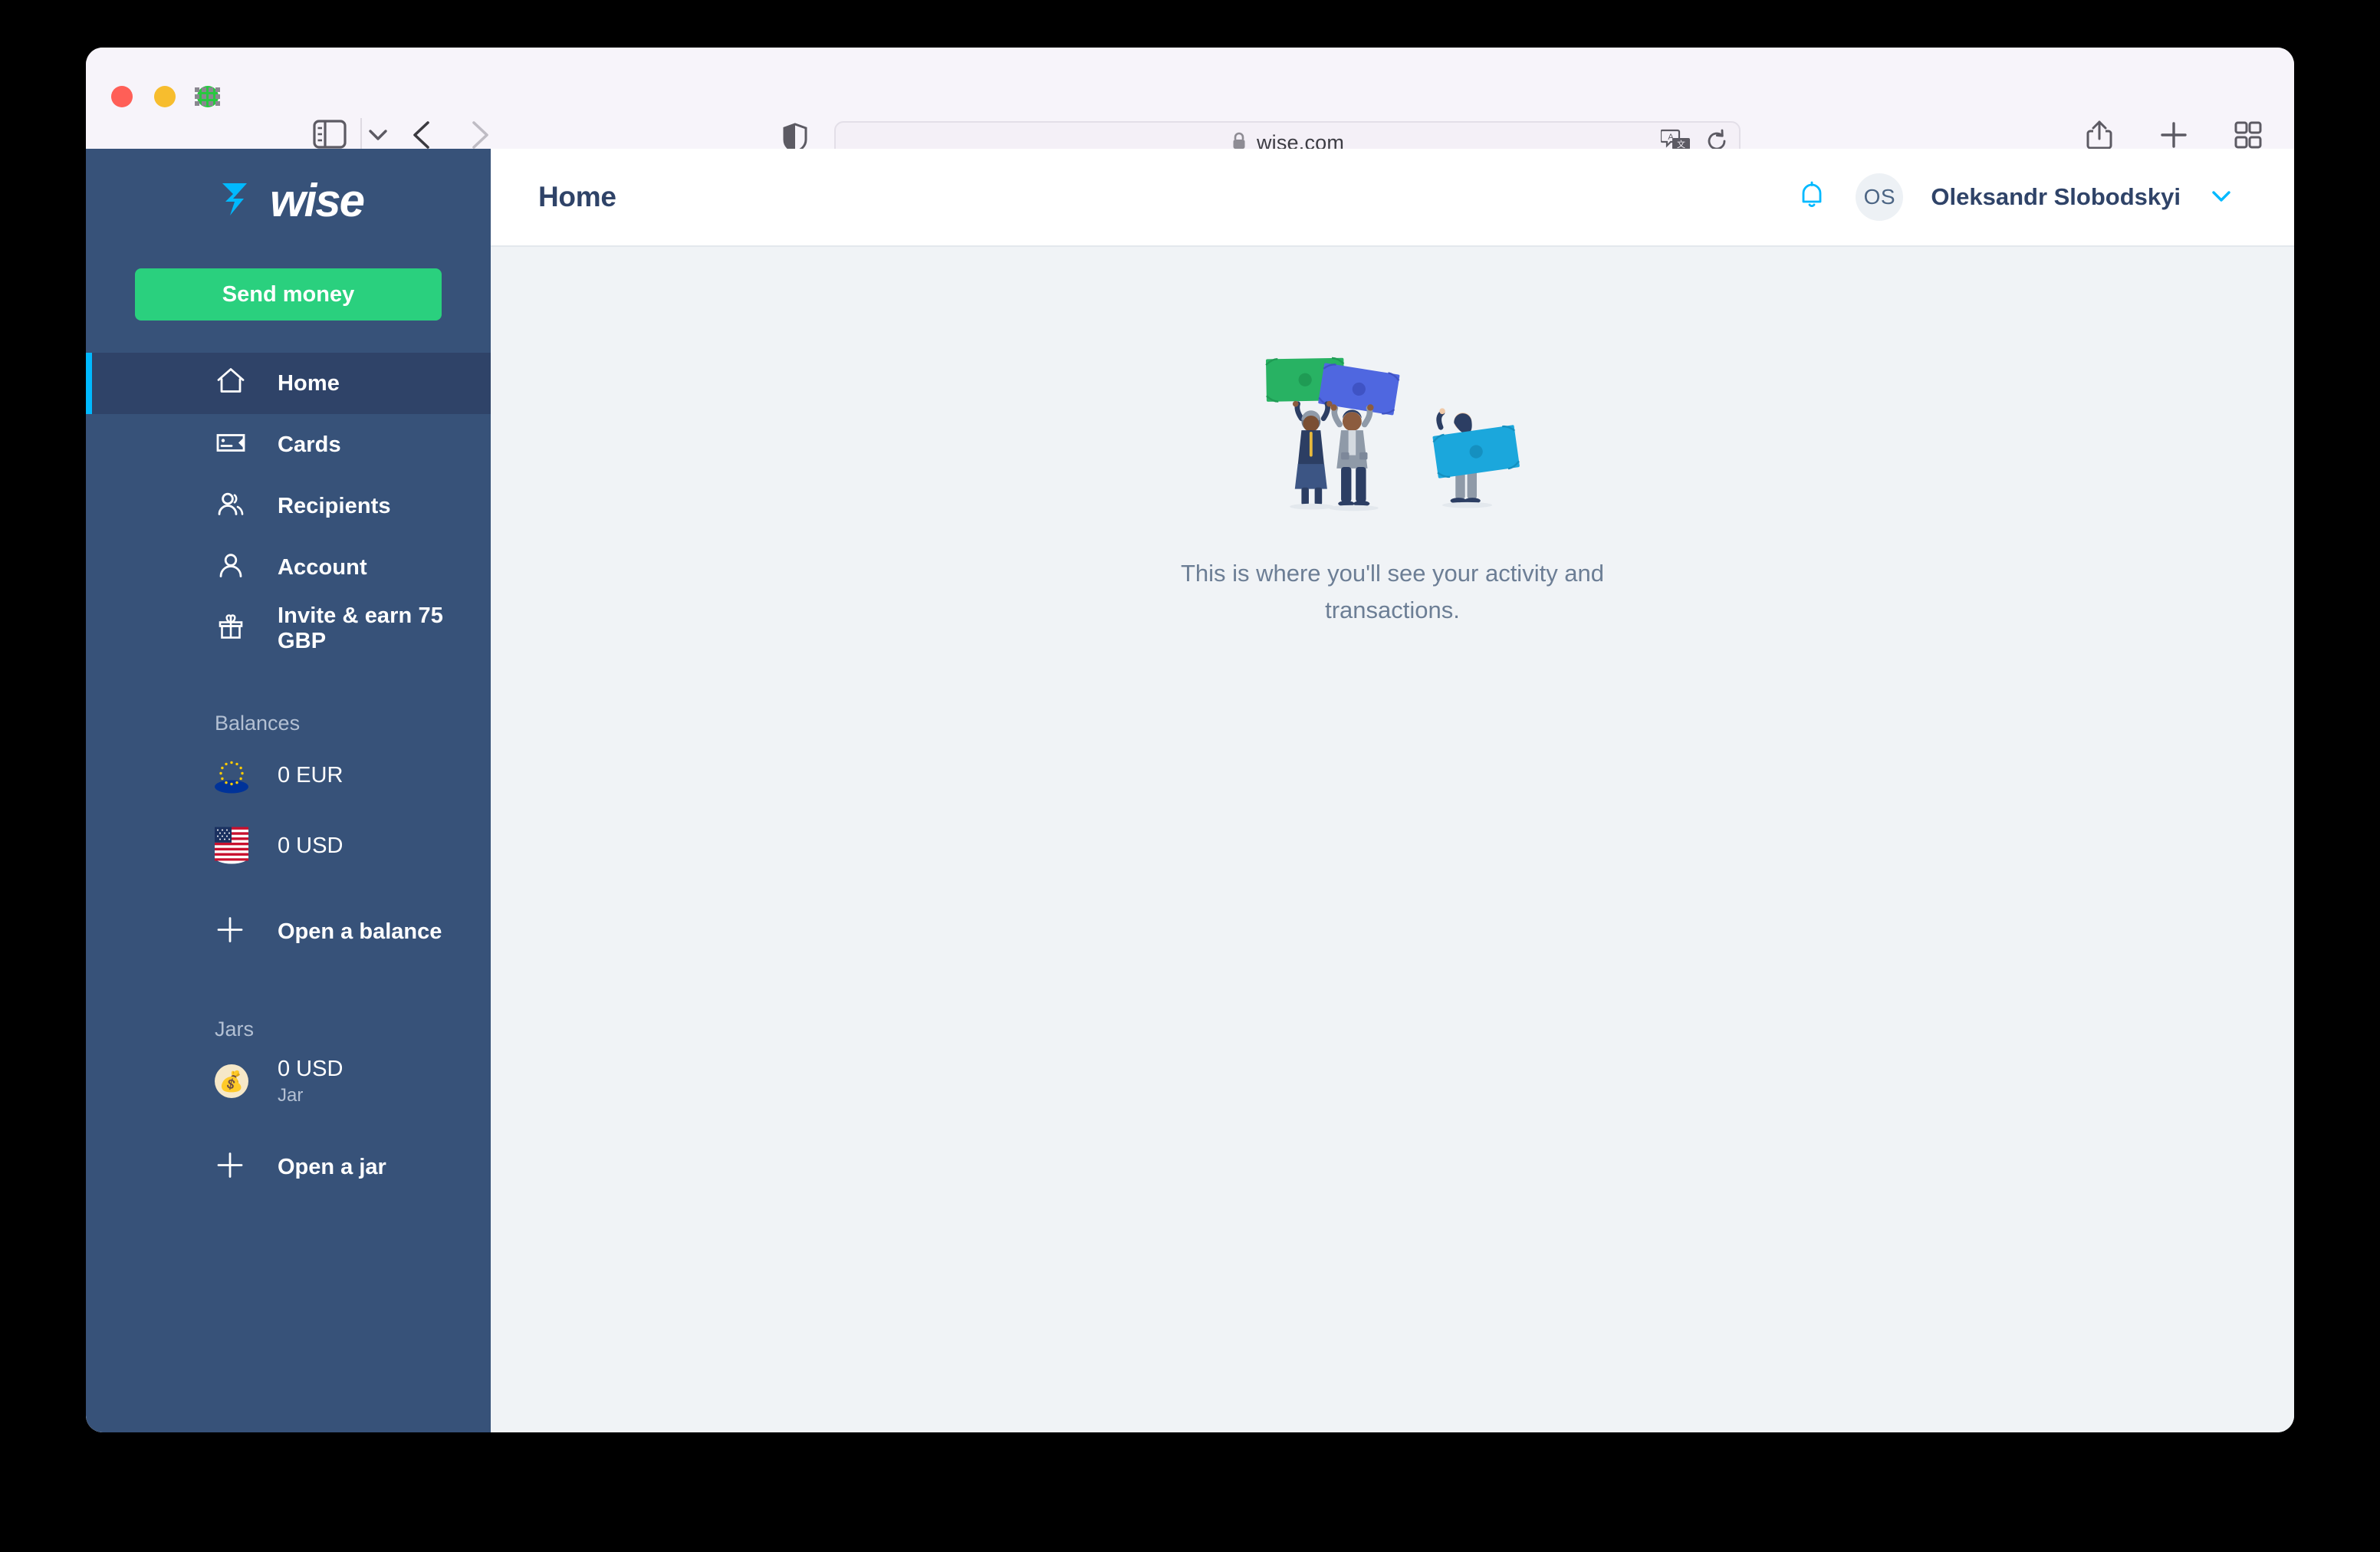 The width and height of the screenshot is (2380, 1552). What do you see at coordinates (232, 775) in the screenshot?
I see `eu-flag-icon` at bounding box center [232, 775].